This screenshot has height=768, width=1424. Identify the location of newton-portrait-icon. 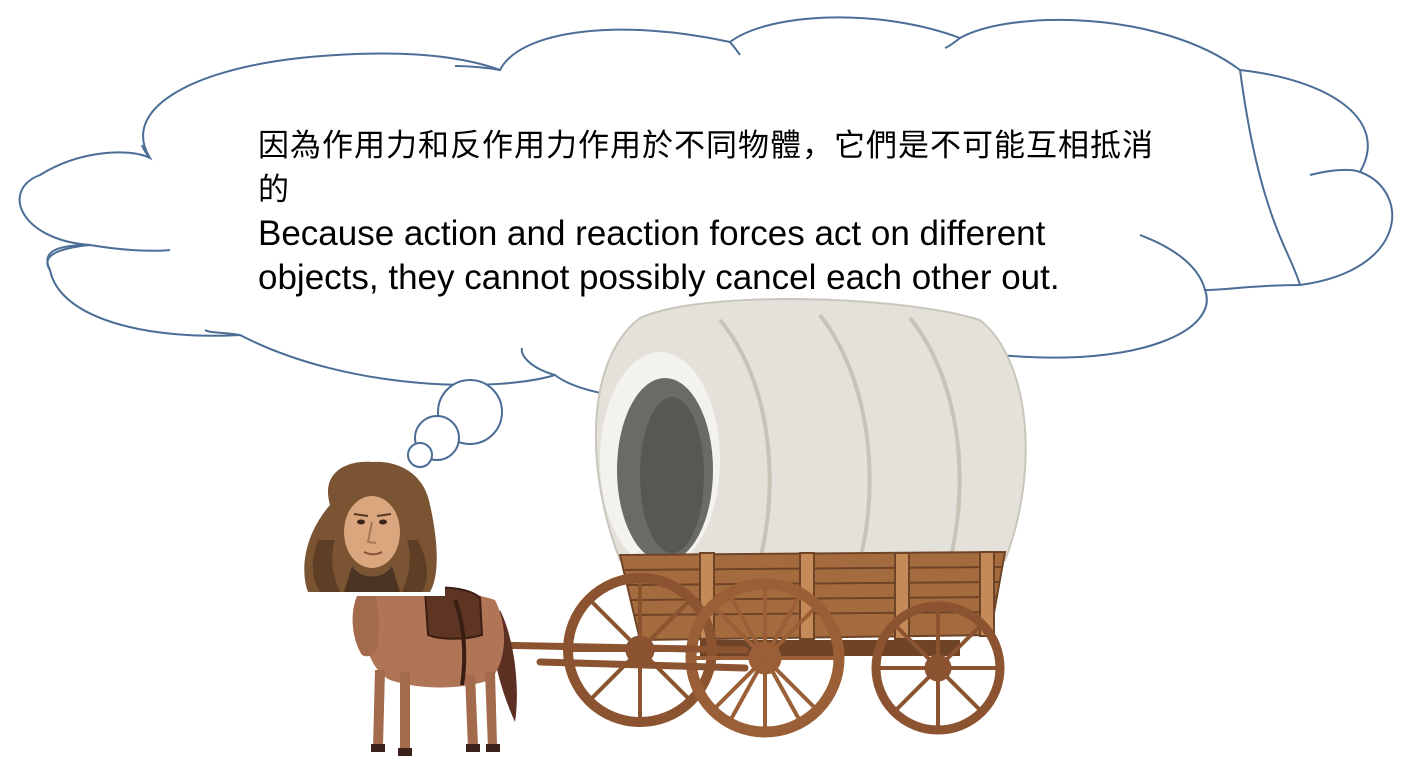
(370, 526).